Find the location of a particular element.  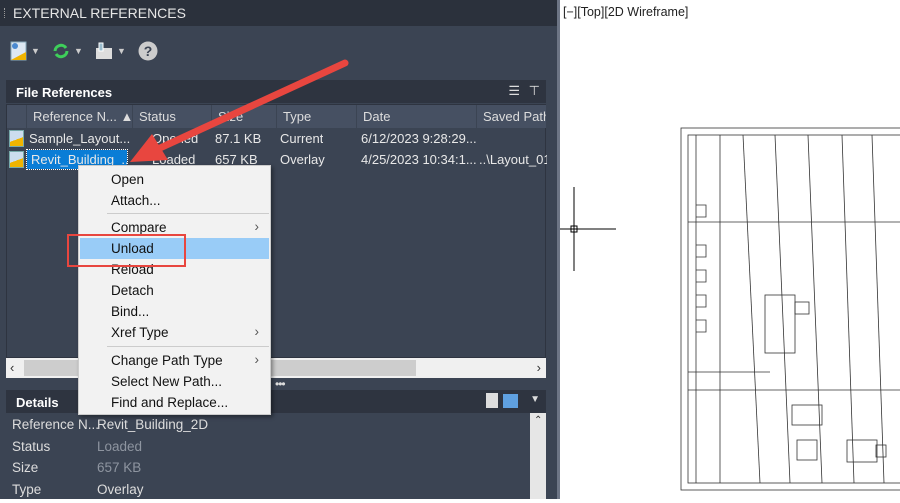

details-view-icon is located at coordinates (492, 400).